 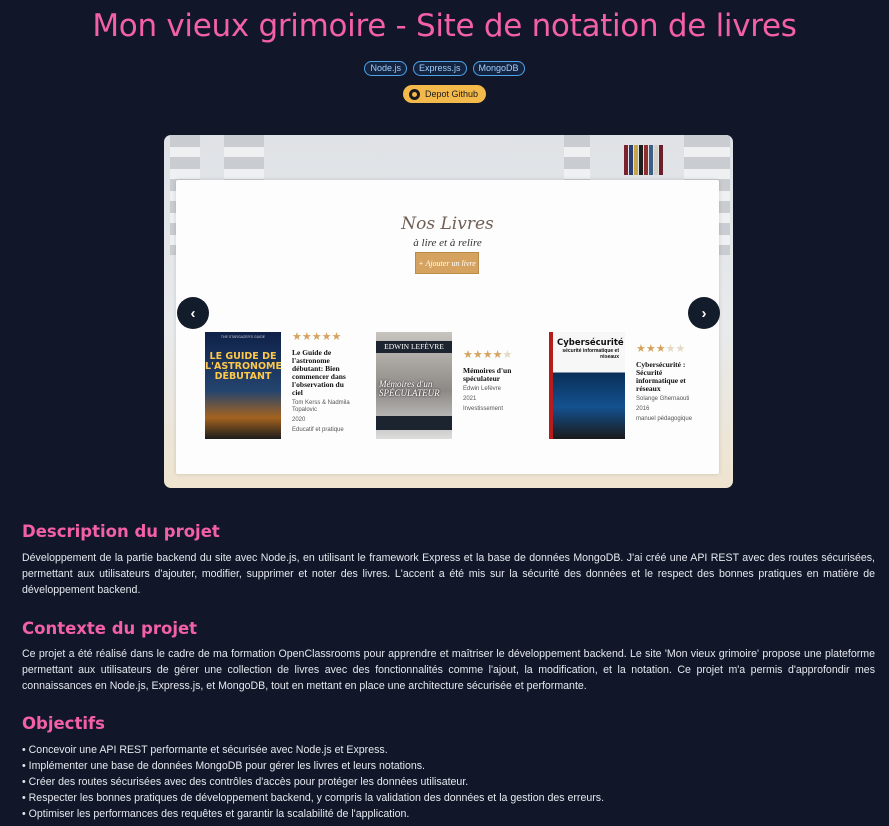 What do you see at coordinates (409, 388) in the screenshot?
I see `book-cover-title: Mémoires d'un SPÉCULATEUR` at bounding box center [409, 388].